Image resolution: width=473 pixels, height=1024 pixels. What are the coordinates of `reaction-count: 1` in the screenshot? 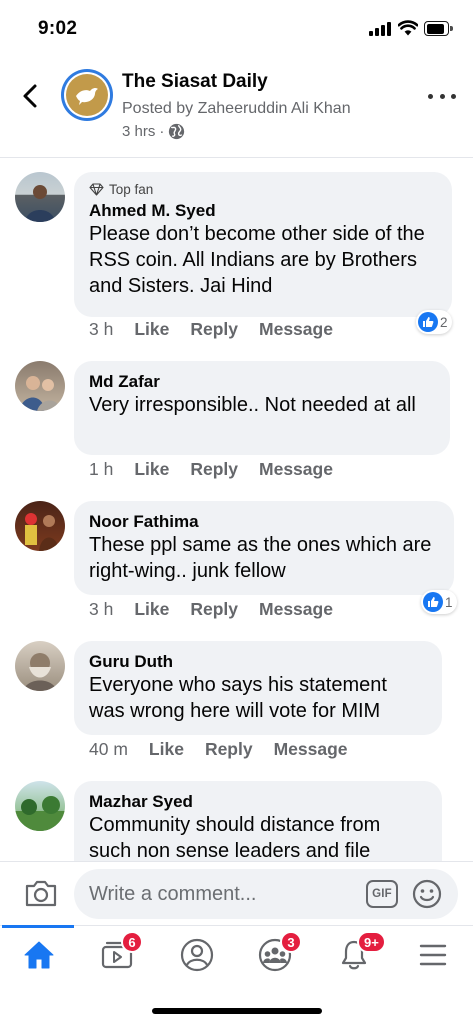 It's located at (439, 602).